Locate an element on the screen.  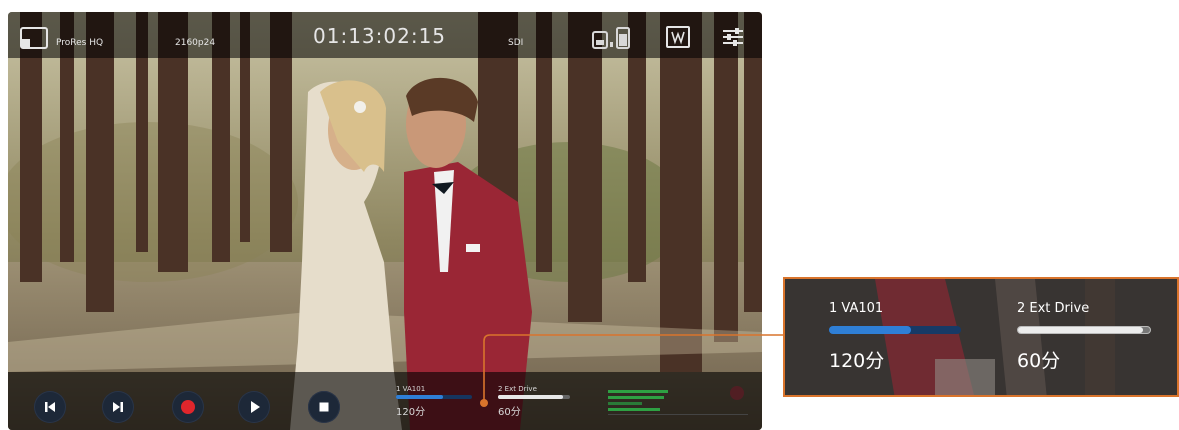
callout-slot-1-name: 1 VA101 is located at coordinates (856, 308).